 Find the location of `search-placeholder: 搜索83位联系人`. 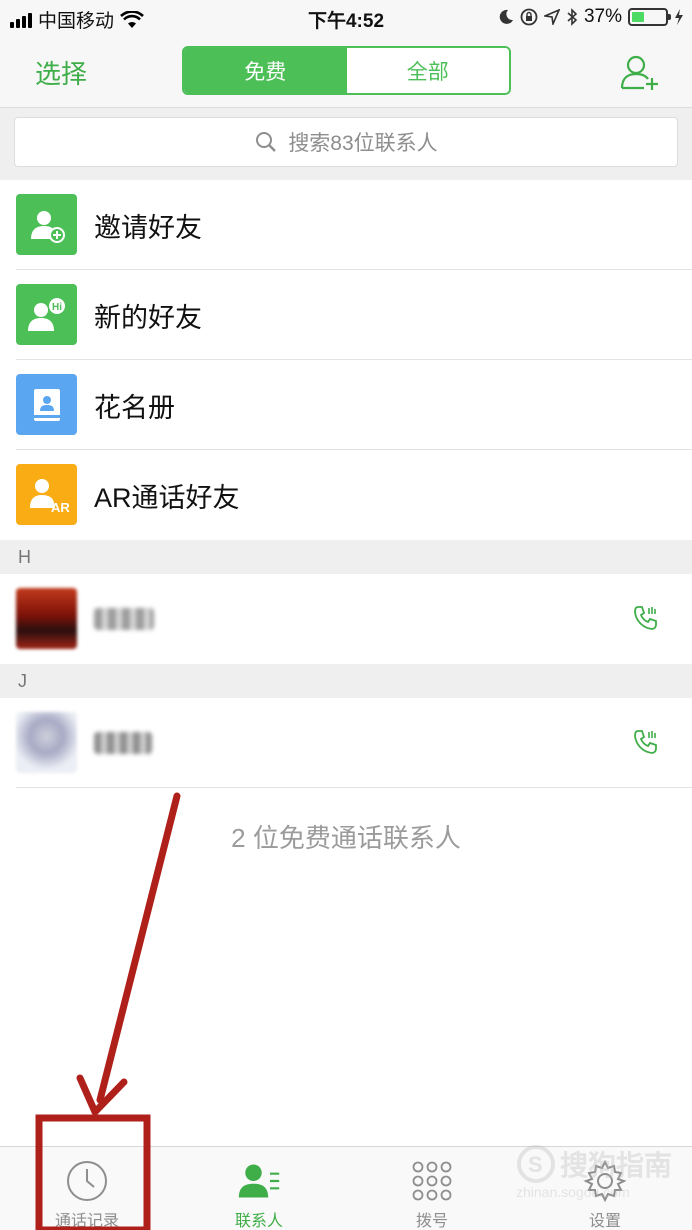

search-placeholder: 搜索83位联系人 is located at coordinates (363, 143).